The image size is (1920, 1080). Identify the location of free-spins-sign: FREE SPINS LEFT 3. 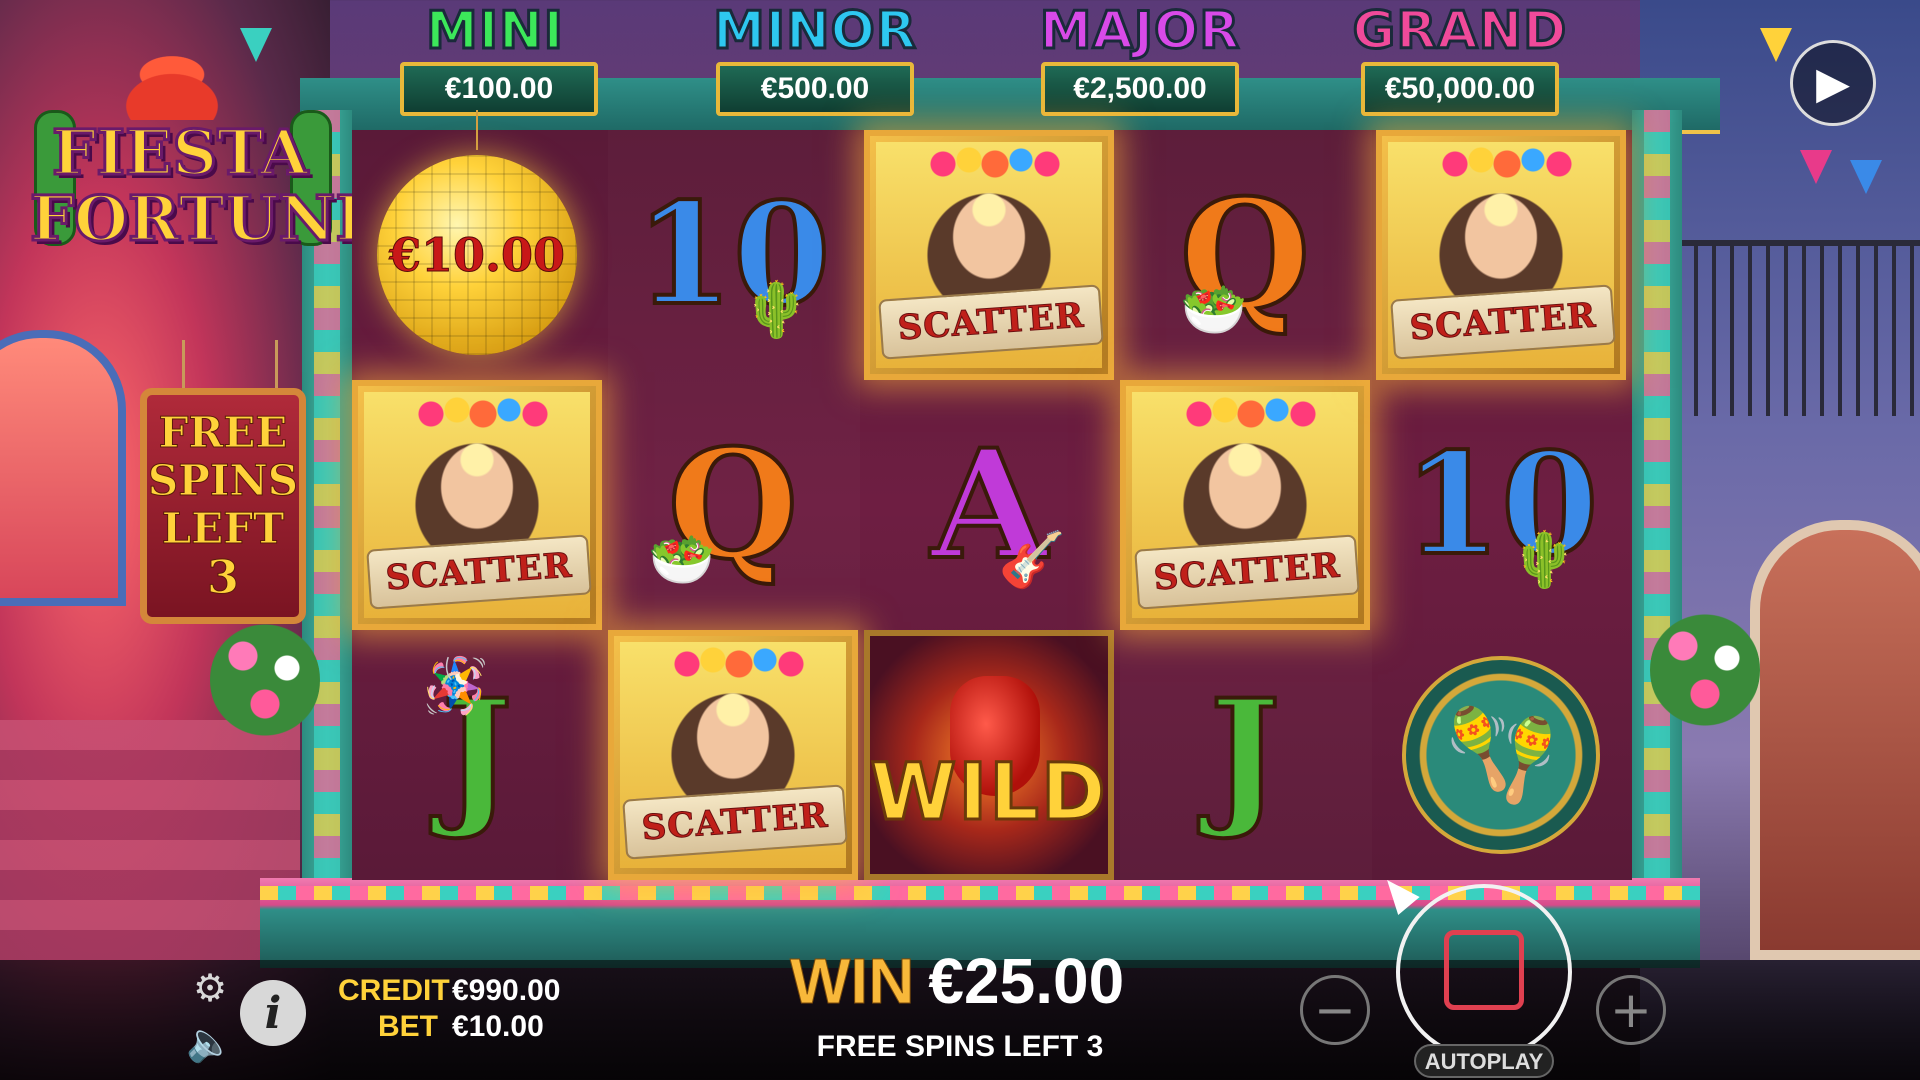
(223, 506).